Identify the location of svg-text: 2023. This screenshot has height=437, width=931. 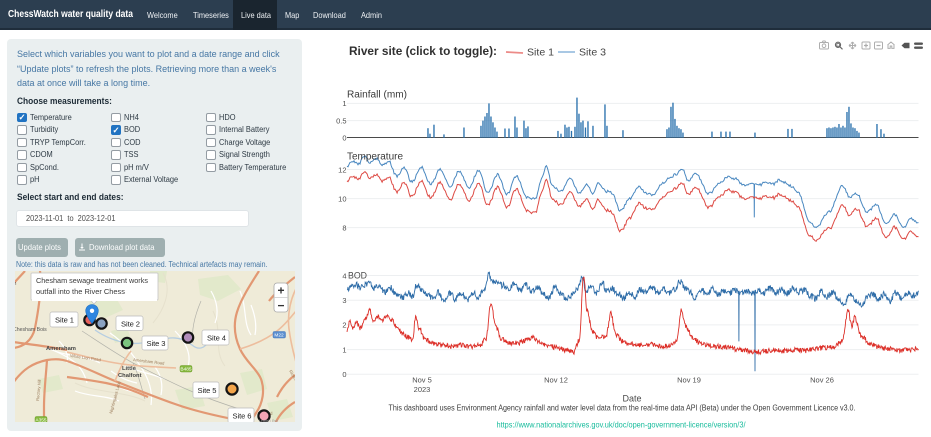
(422, 389).